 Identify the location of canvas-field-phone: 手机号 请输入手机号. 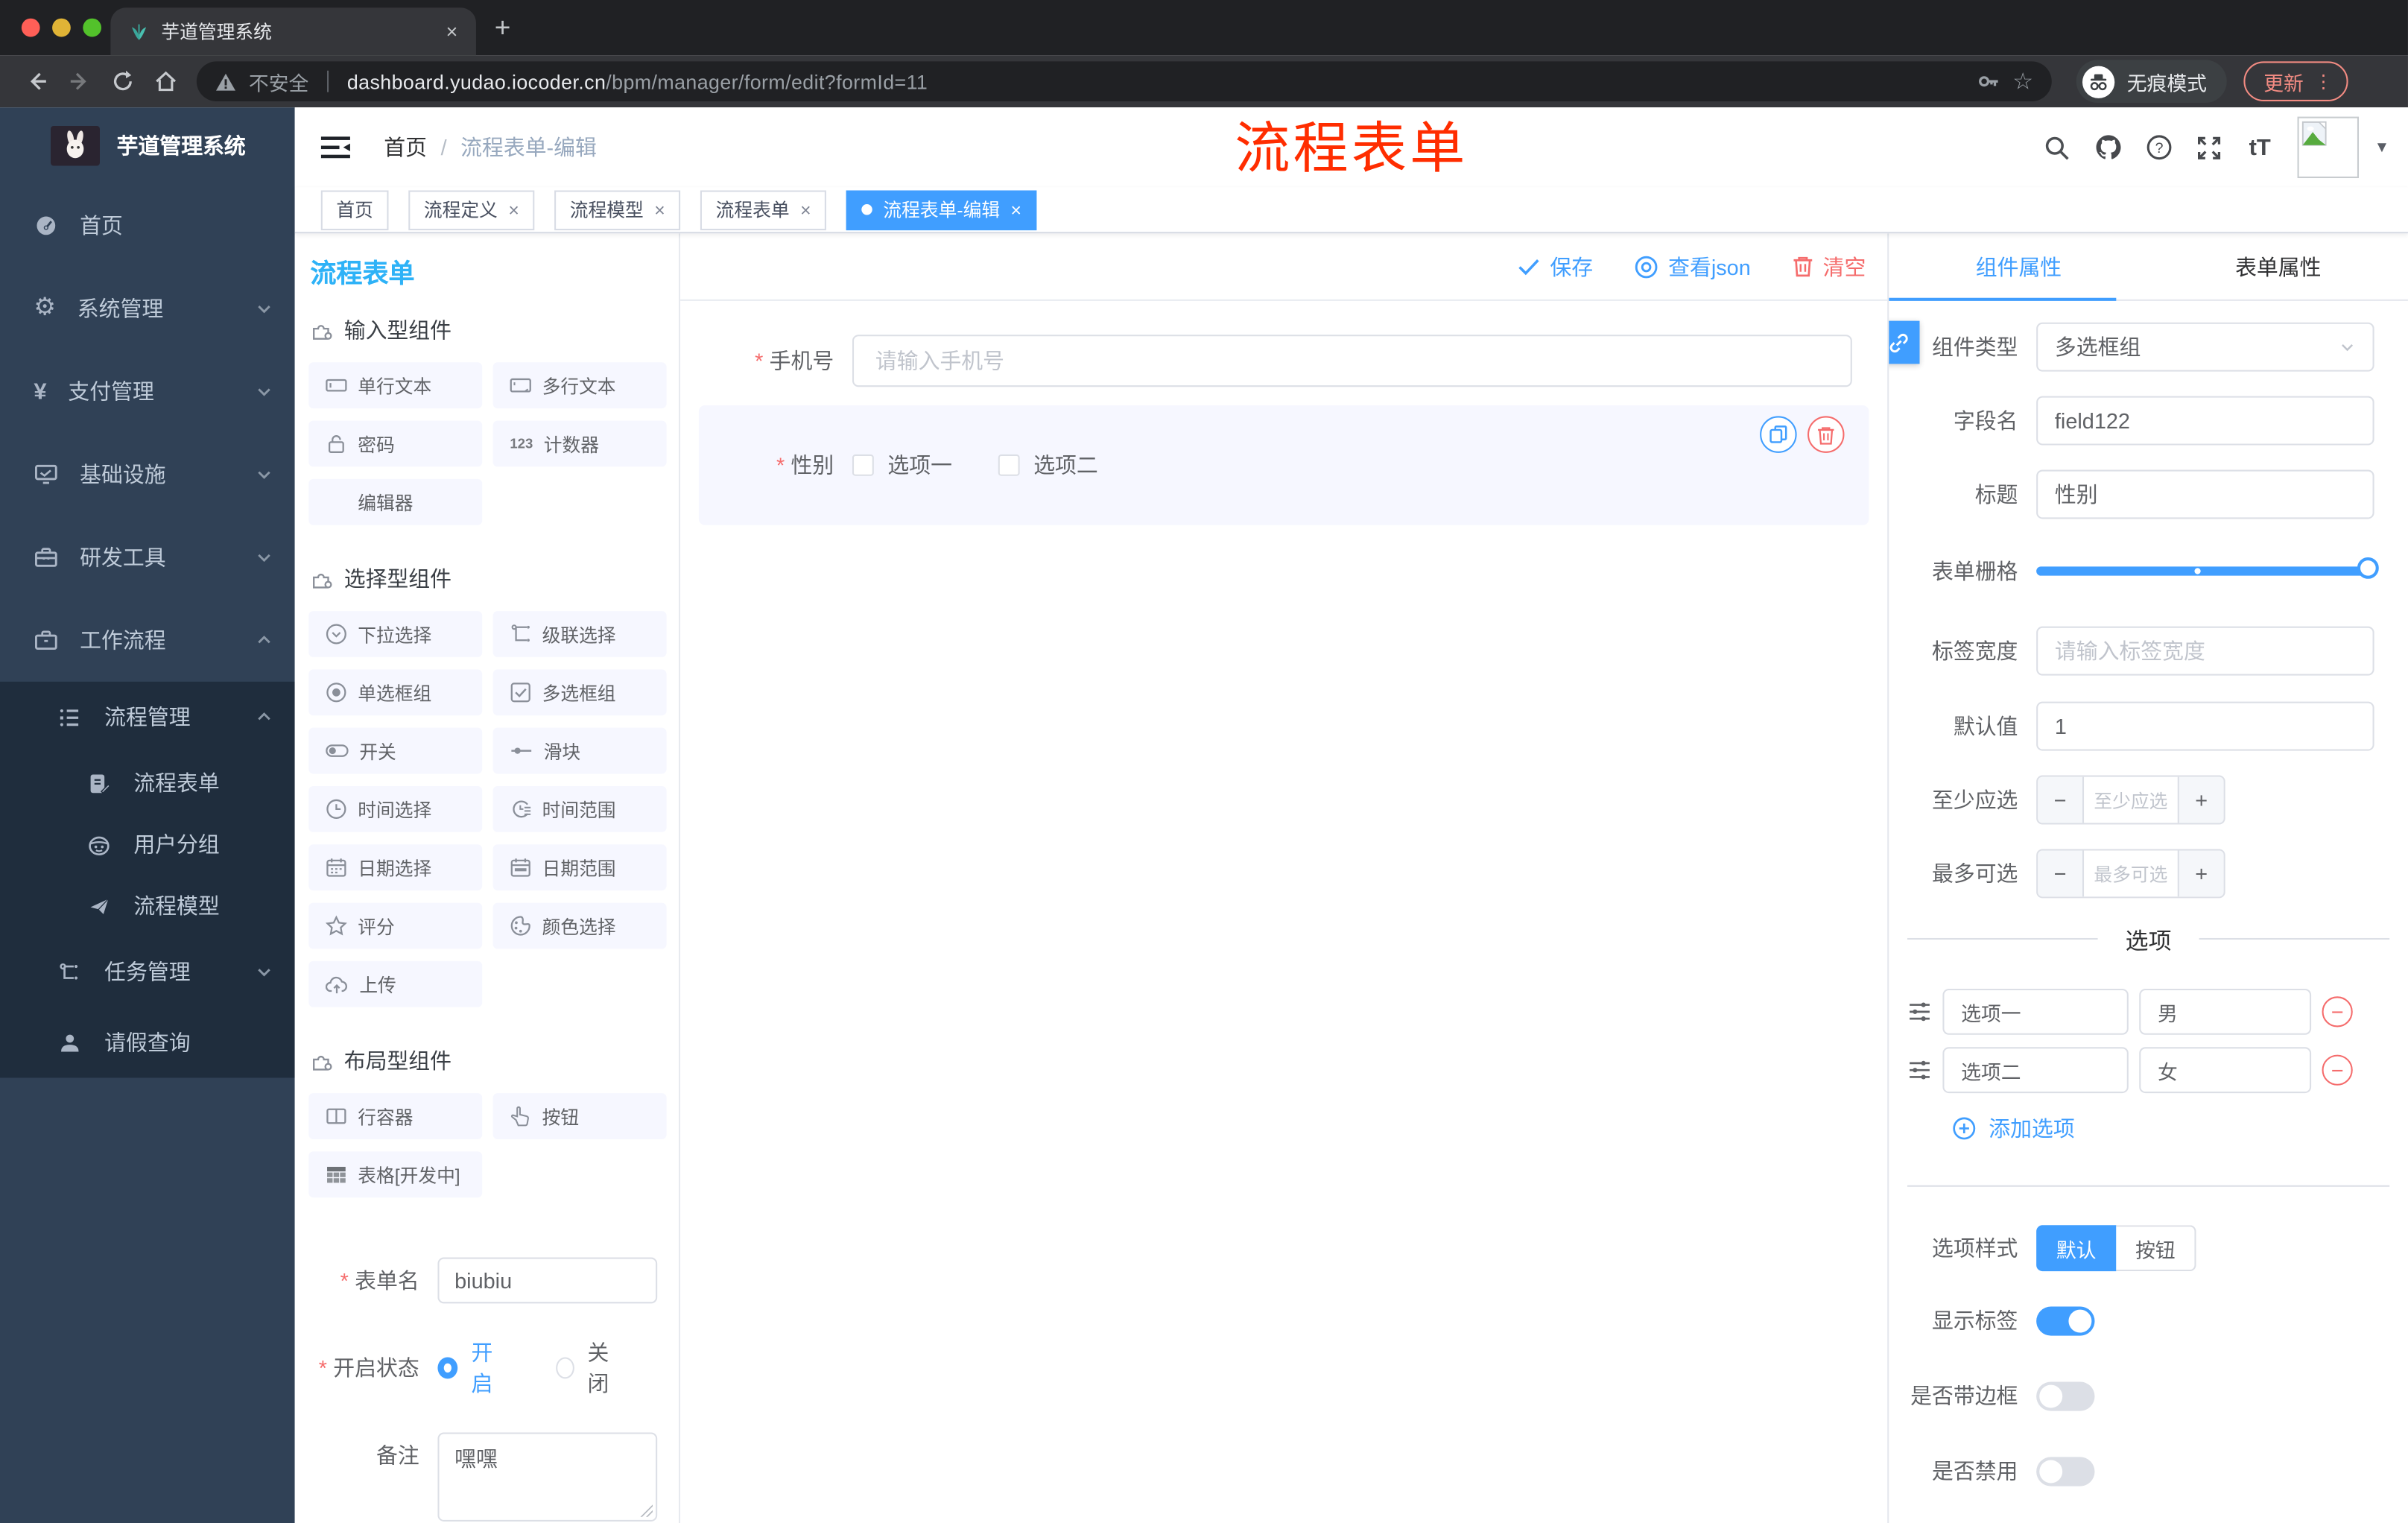
(1266, 361).